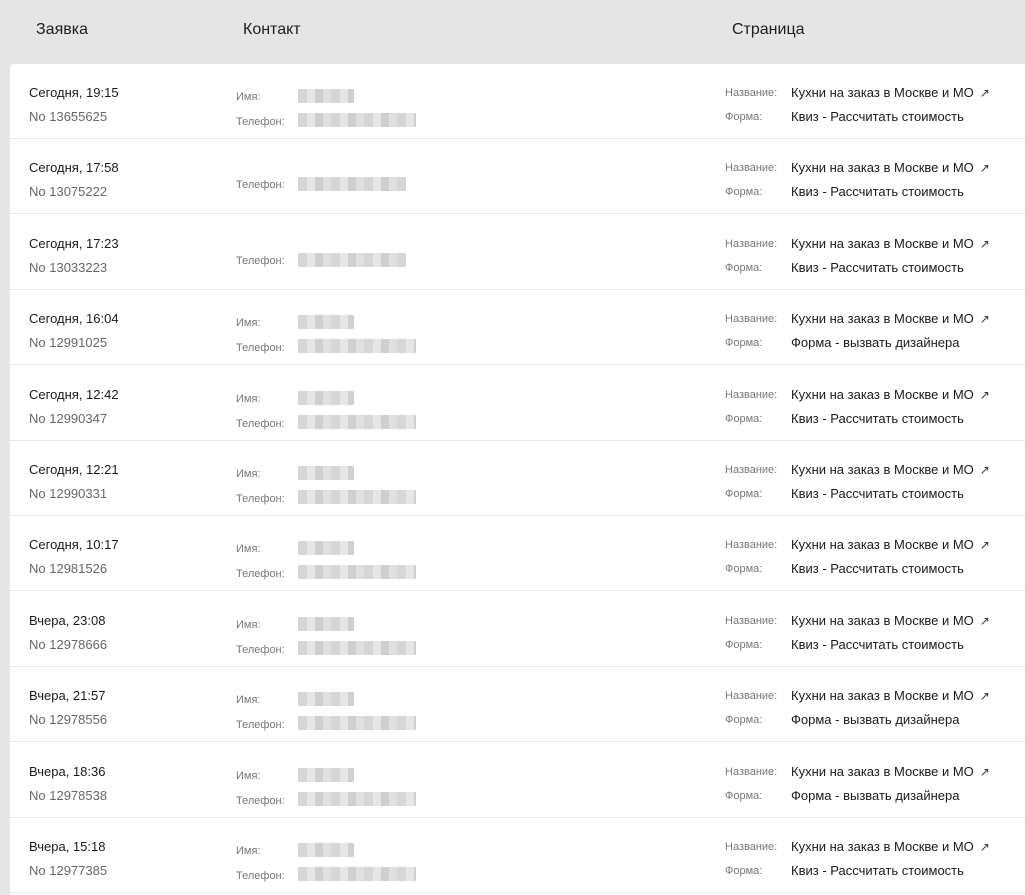 The image size is (1025, 895). What do you see at coordinates (68, 719) in the screenshot?
I see `order-number: No 12978556` at bounding box center [68, 719].